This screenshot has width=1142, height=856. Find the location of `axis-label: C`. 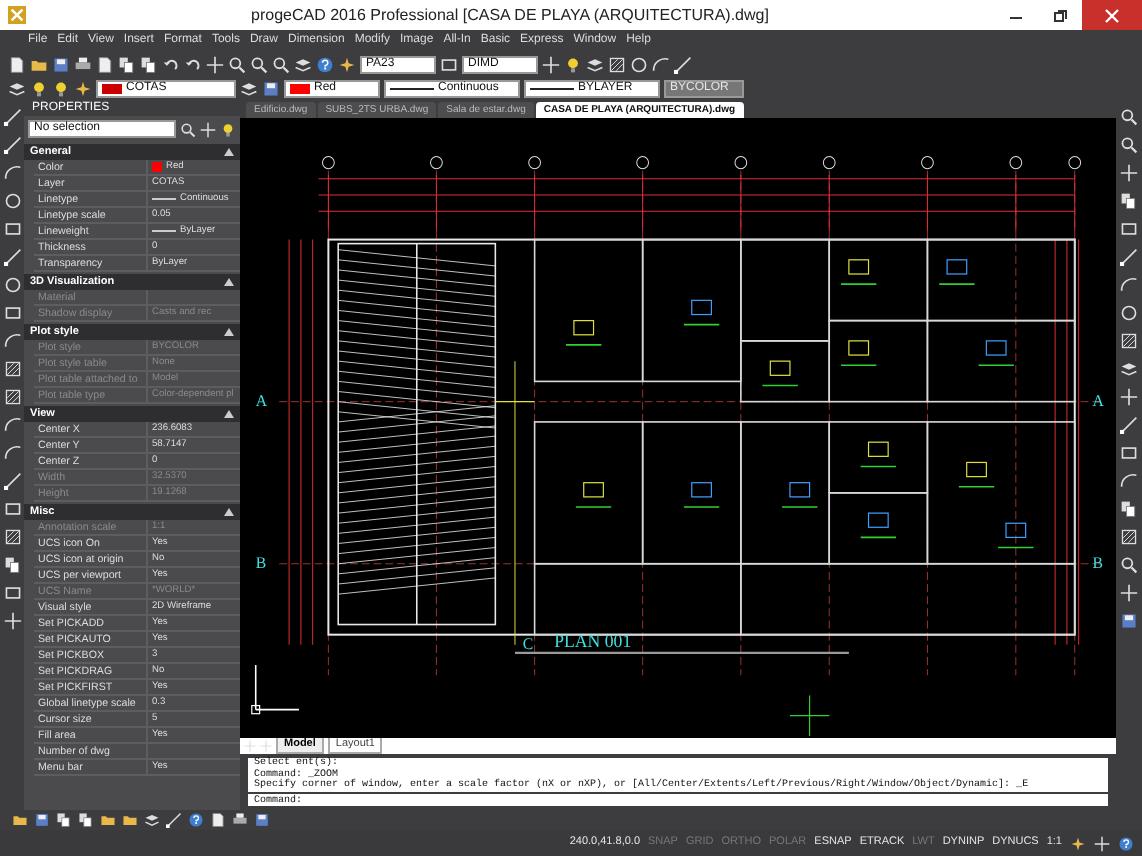

axis-label: C is located at coordinates (528, 643).